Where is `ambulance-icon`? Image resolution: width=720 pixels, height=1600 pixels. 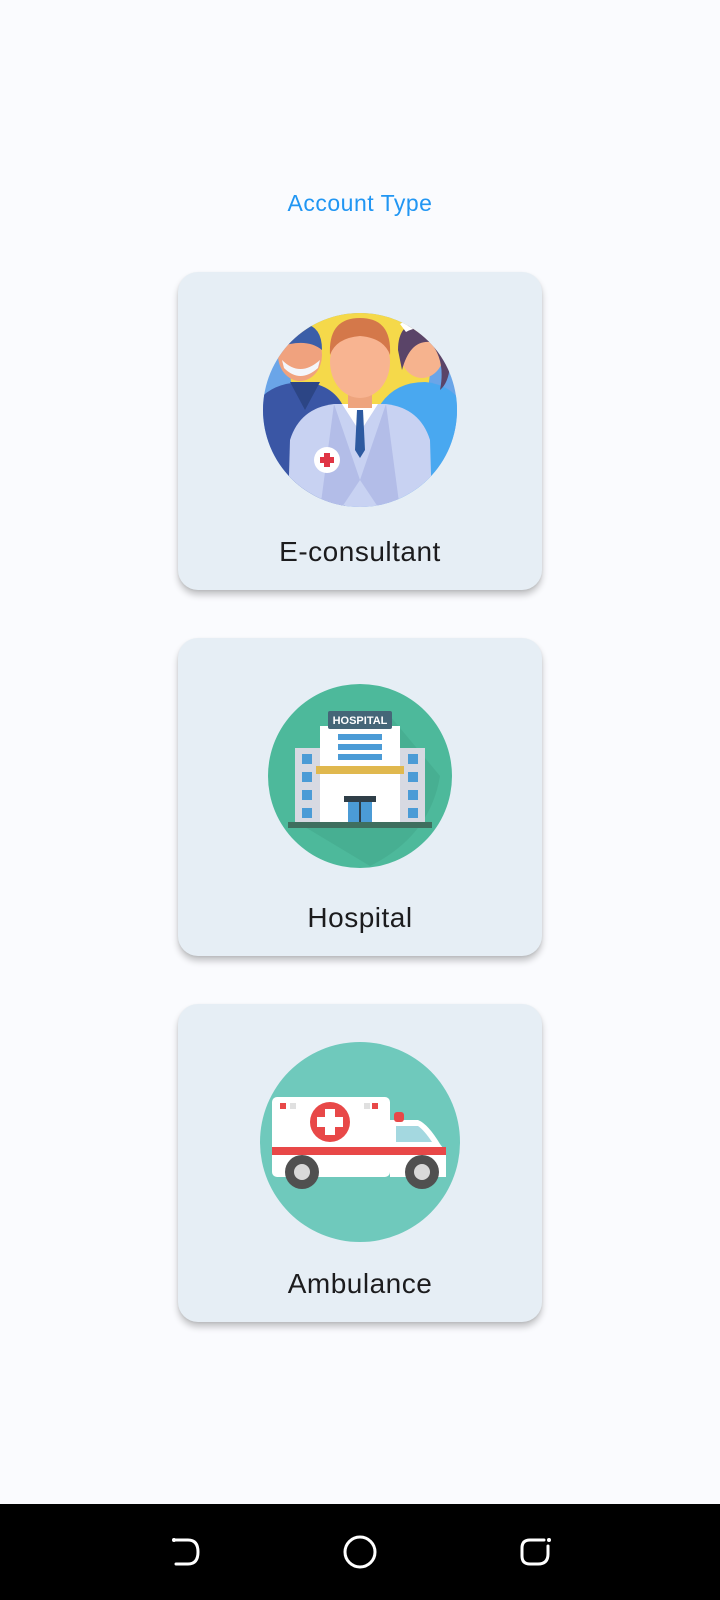 ambulance-icon is located at coordinates (360, 1142).